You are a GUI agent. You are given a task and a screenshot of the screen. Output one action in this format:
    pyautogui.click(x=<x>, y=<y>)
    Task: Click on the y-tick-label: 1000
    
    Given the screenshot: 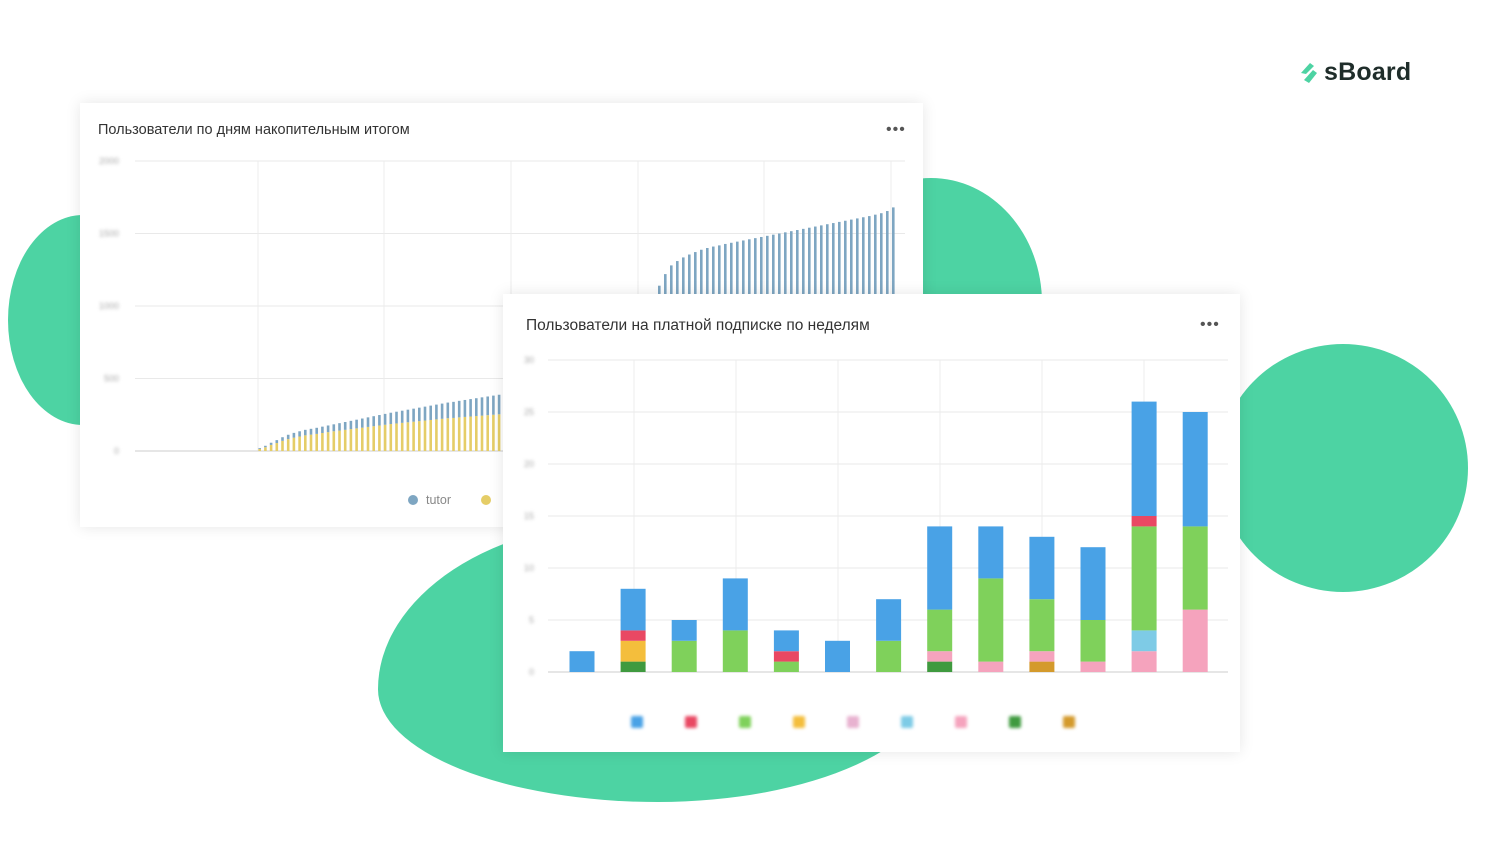 What is the action you would take?
    pyautogui.click(x=109, y=306)
    